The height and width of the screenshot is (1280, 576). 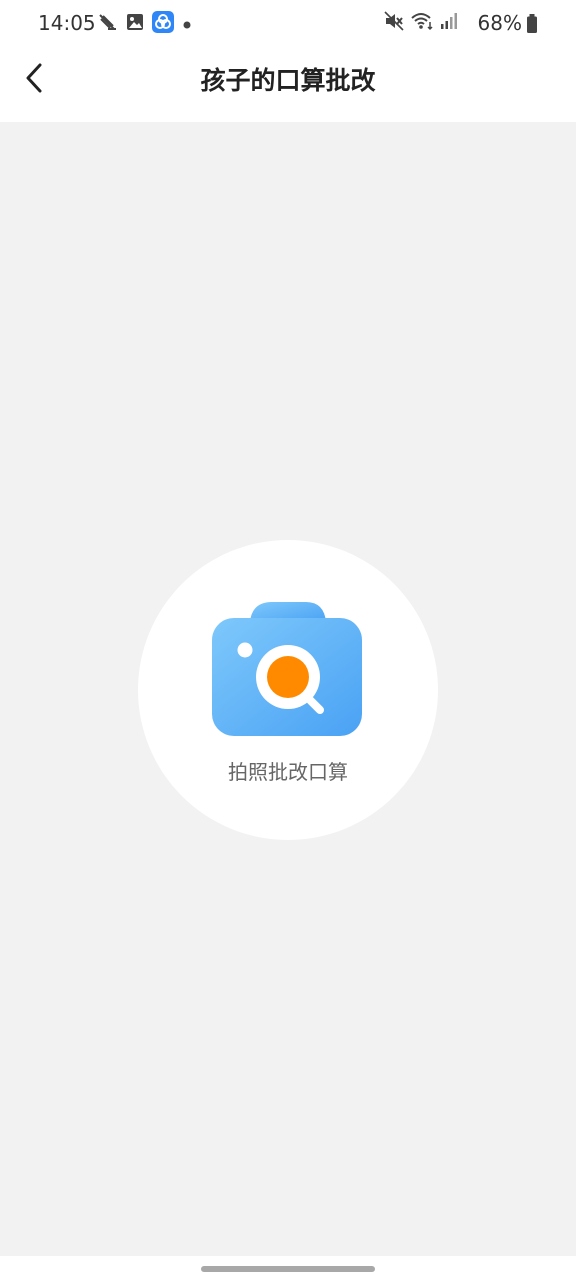 I want to click on gesture-bar, so click(x=288, y=1268).